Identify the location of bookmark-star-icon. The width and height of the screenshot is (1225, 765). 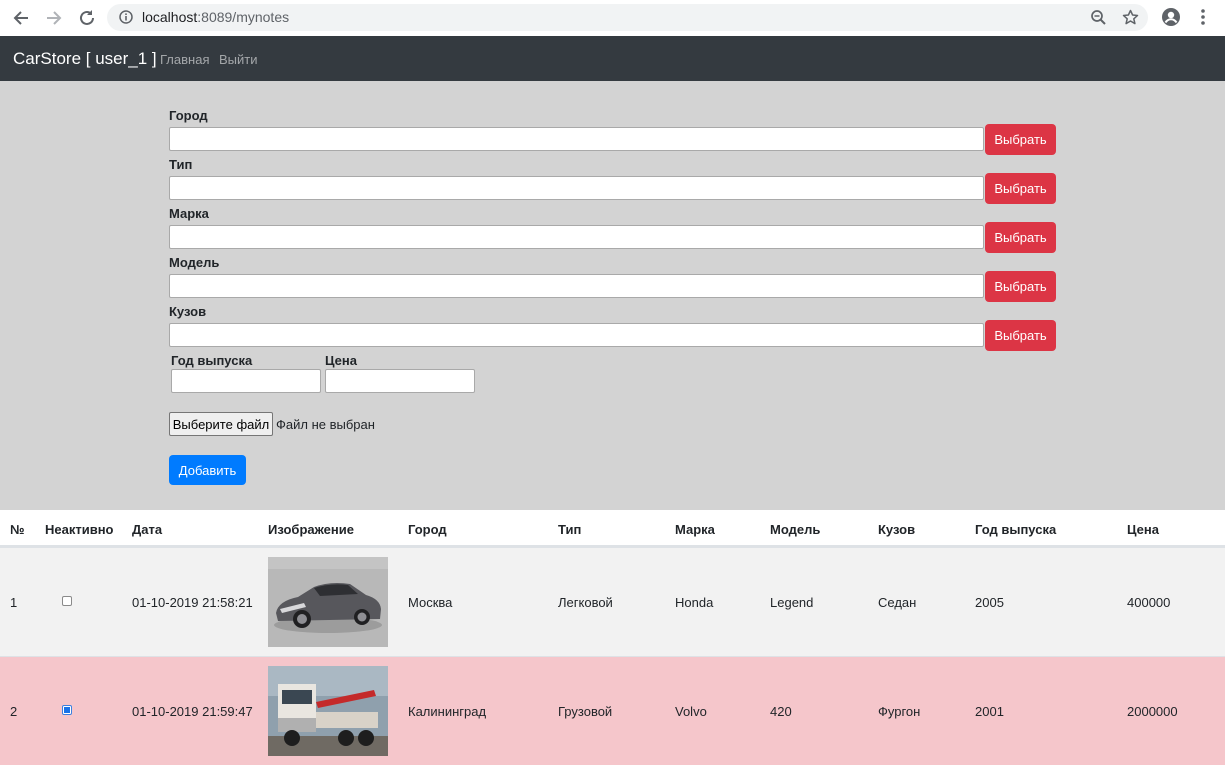
(1130, 17).